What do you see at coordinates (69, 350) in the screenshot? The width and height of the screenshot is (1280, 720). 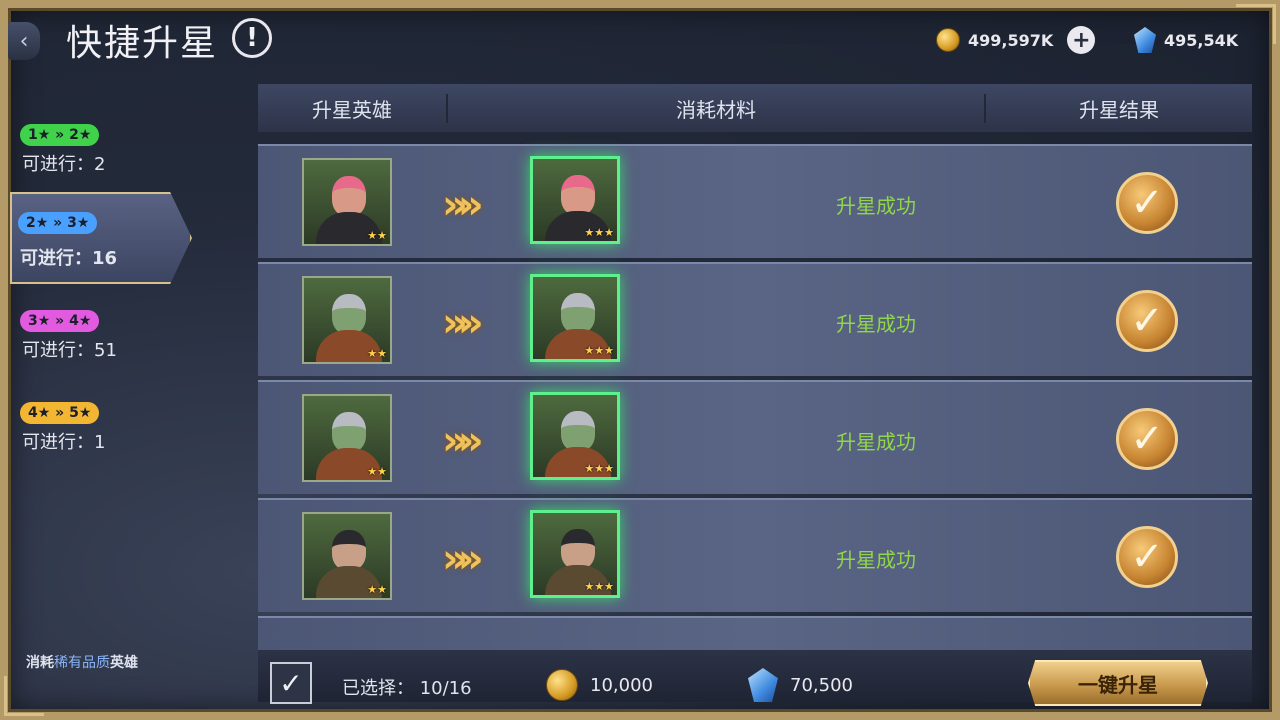 I see `available-count: 可进行：51` at bounding box center [69, 350].